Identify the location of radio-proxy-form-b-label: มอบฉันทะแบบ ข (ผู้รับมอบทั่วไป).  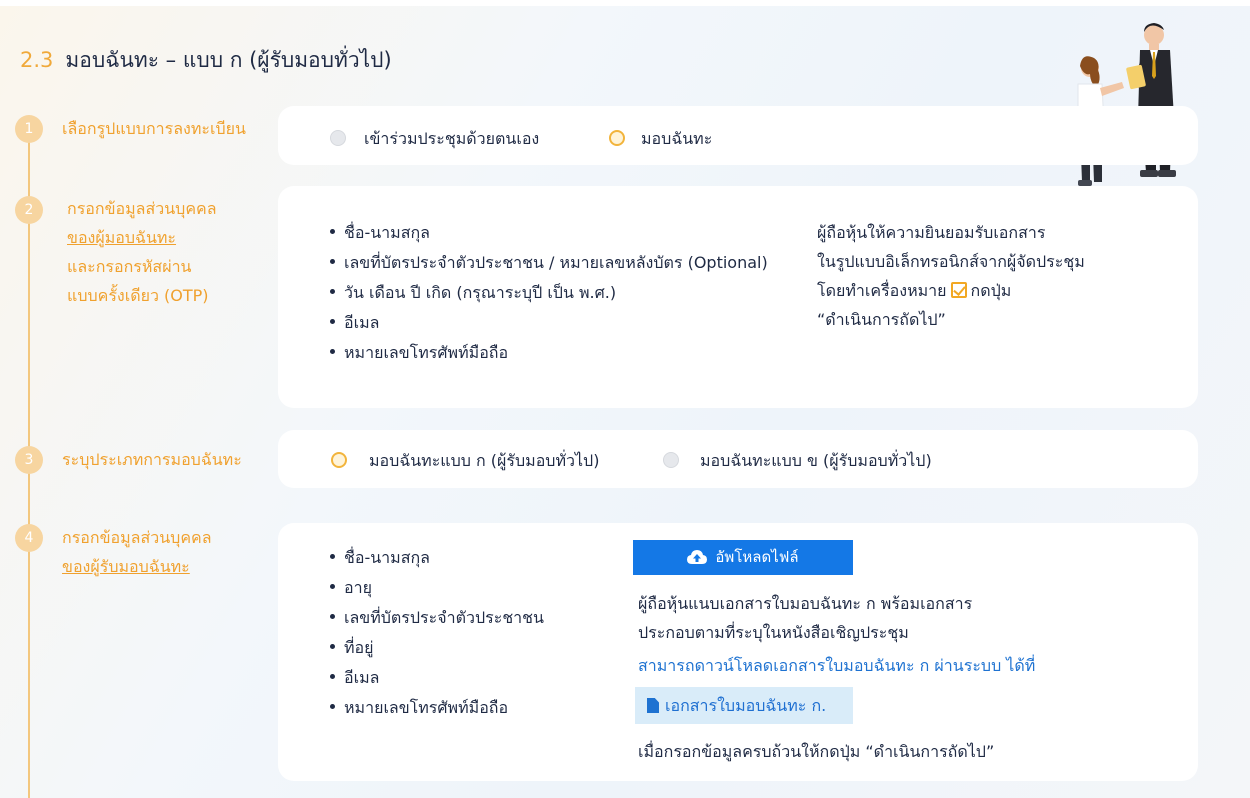
(816, 460).